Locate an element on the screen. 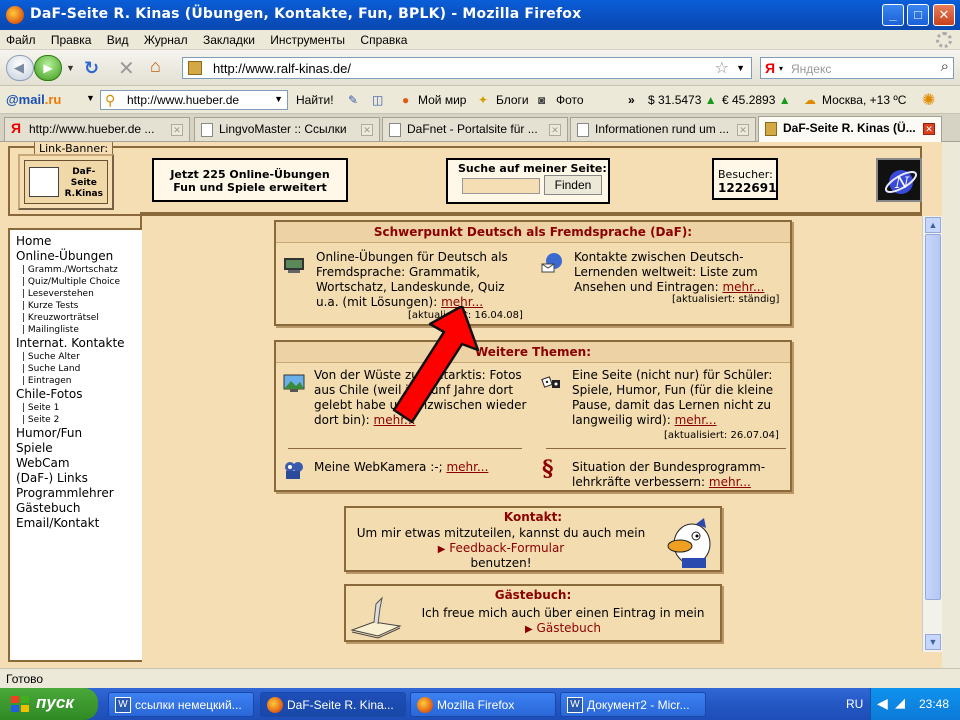  logo-badge-icon: N is located at coordinates (899, 180).